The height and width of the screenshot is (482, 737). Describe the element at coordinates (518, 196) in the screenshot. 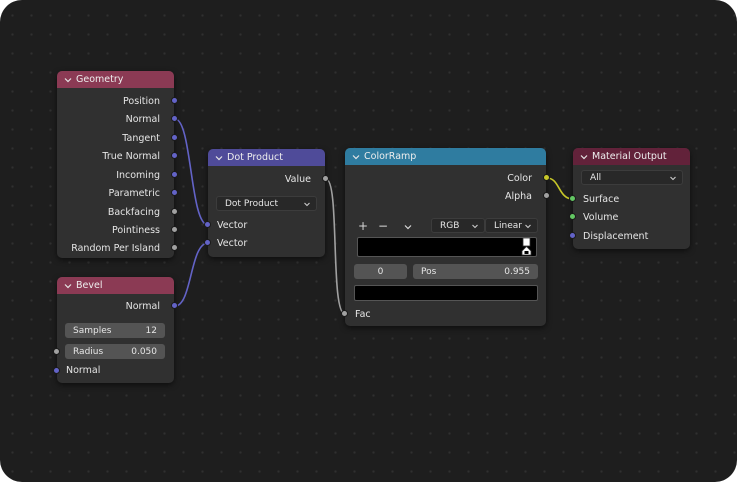

I see `color-ramp-output-alpha: Alpha` at that location.